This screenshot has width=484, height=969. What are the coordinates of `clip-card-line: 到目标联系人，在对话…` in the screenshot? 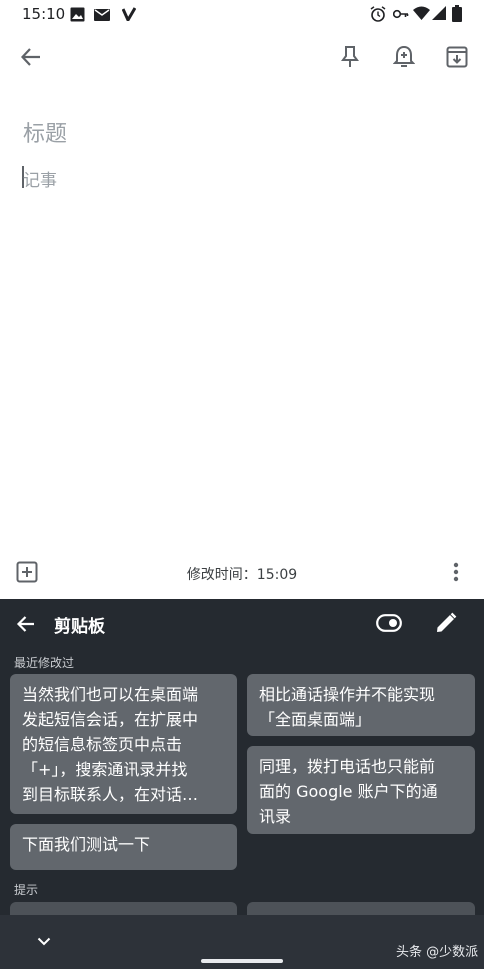 It's located at (110, 794).